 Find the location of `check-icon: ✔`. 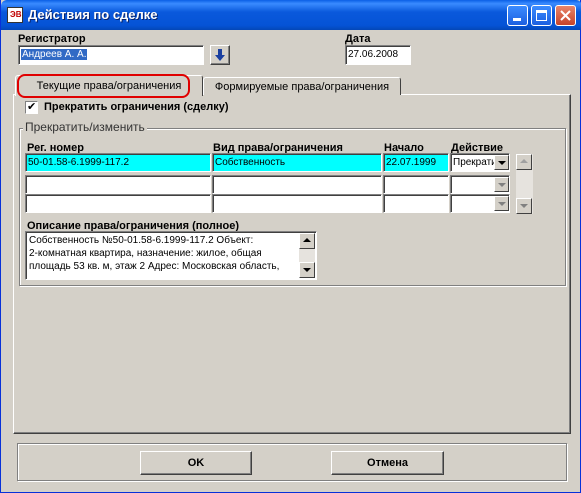

check-icon: ✔ is located at coordinates (32, 107).